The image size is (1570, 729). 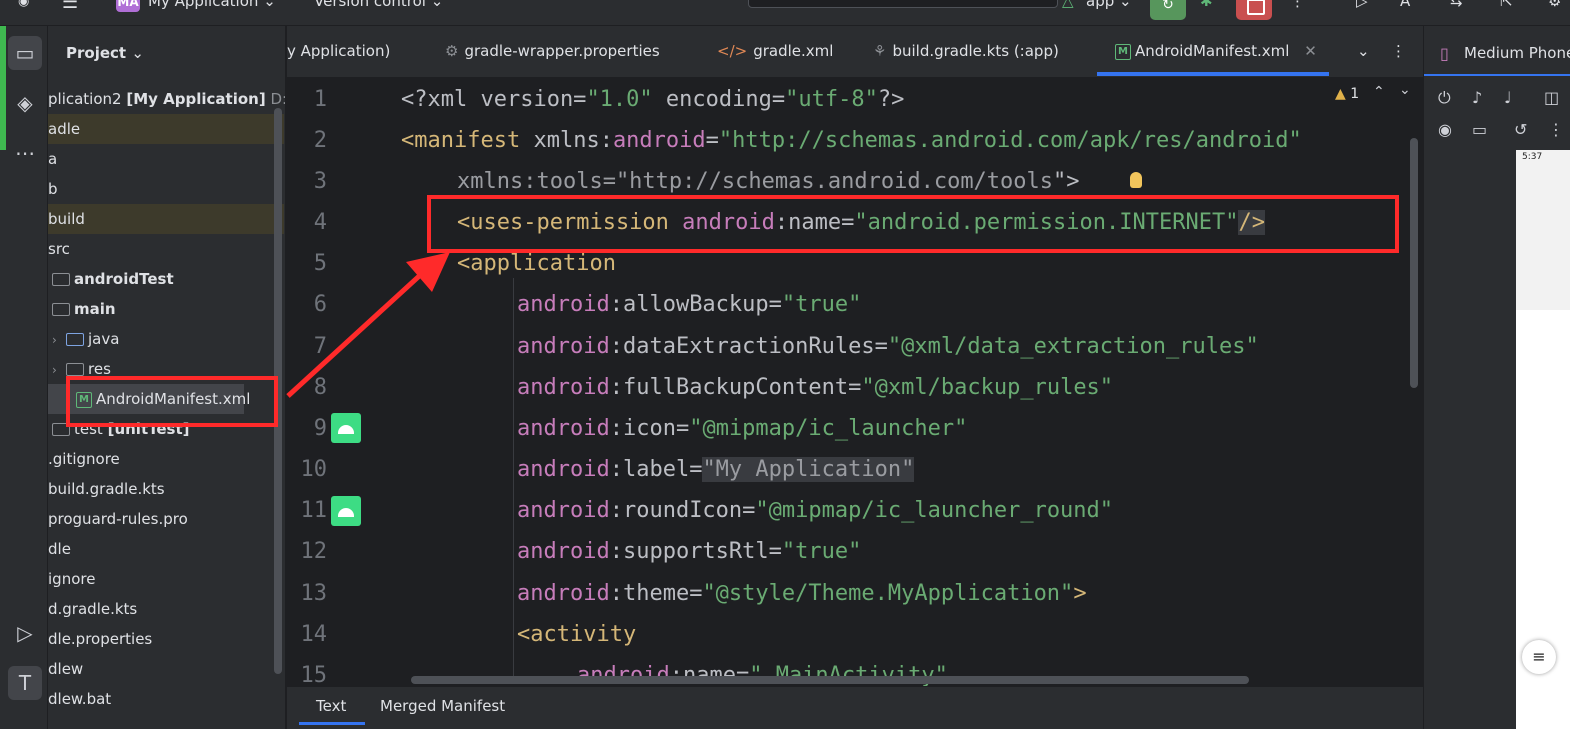 What do you see at coordinates (1445, 129) in the screenshot?
I see `camera-icon: ◉` at bounding box center [1445, 129].